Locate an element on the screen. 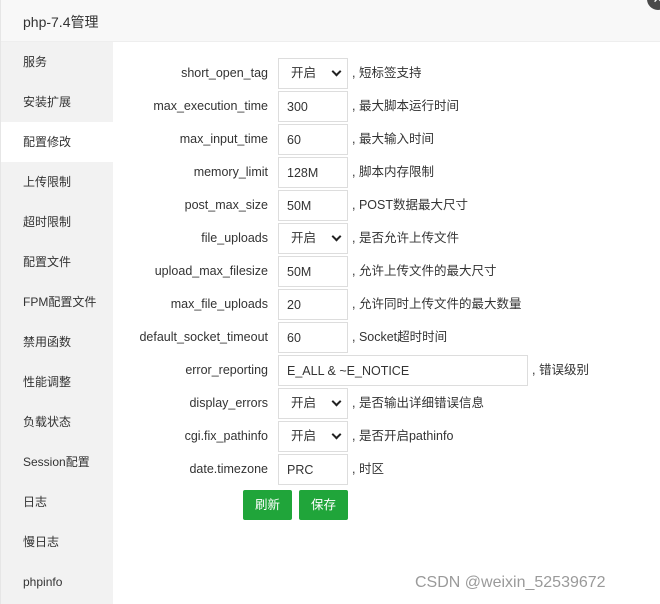  config-row-max-input-time: max_input_time , 最大输入时间 is located at coordinates (386, 139).